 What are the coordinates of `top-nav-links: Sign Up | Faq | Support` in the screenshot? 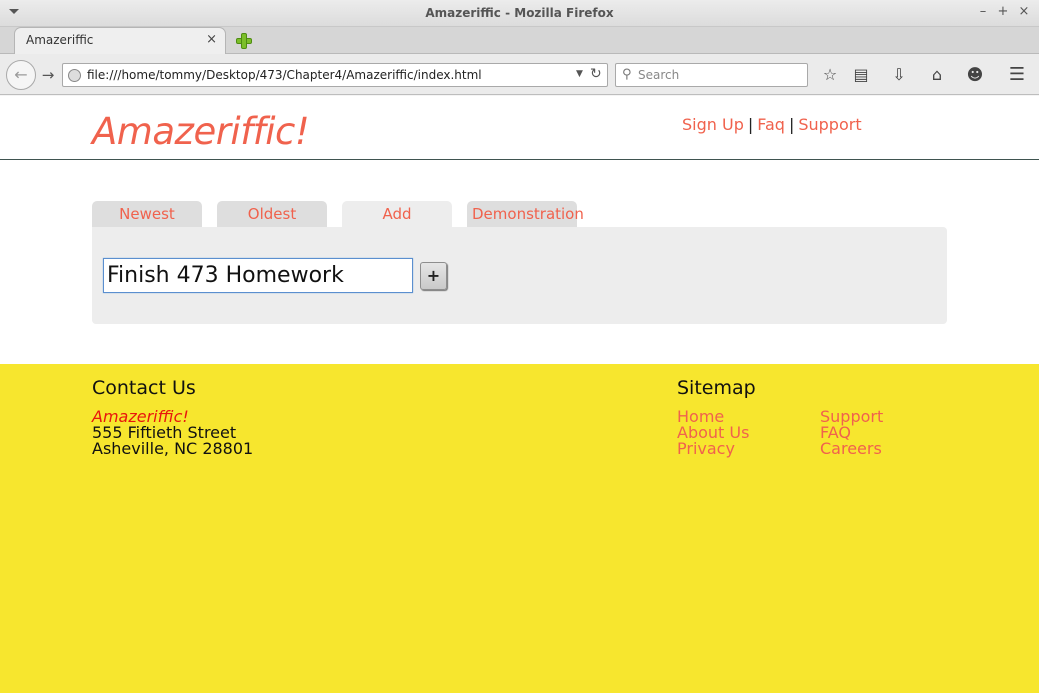 It's located at (772, 124).